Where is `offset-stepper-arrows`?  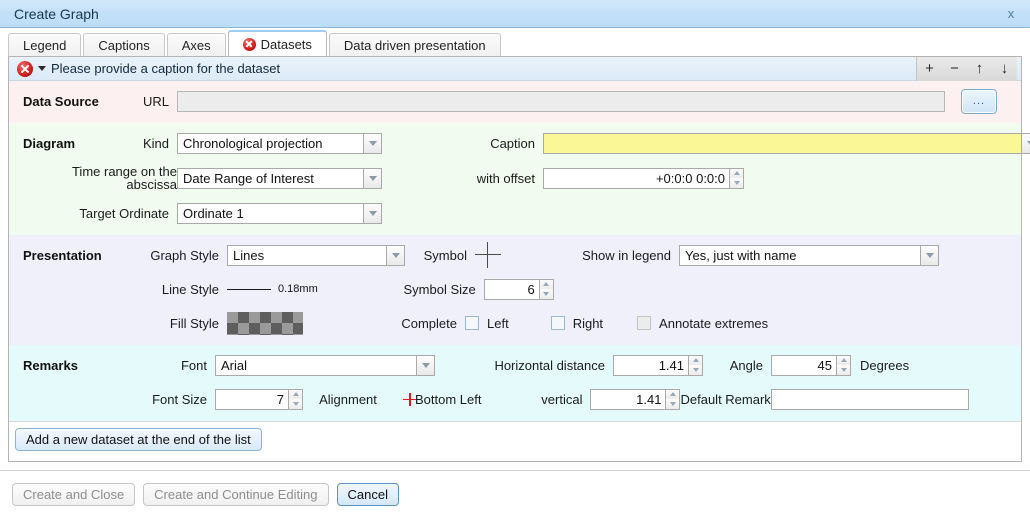 offset-stepper-arrows is located at coordinates (736, 178).